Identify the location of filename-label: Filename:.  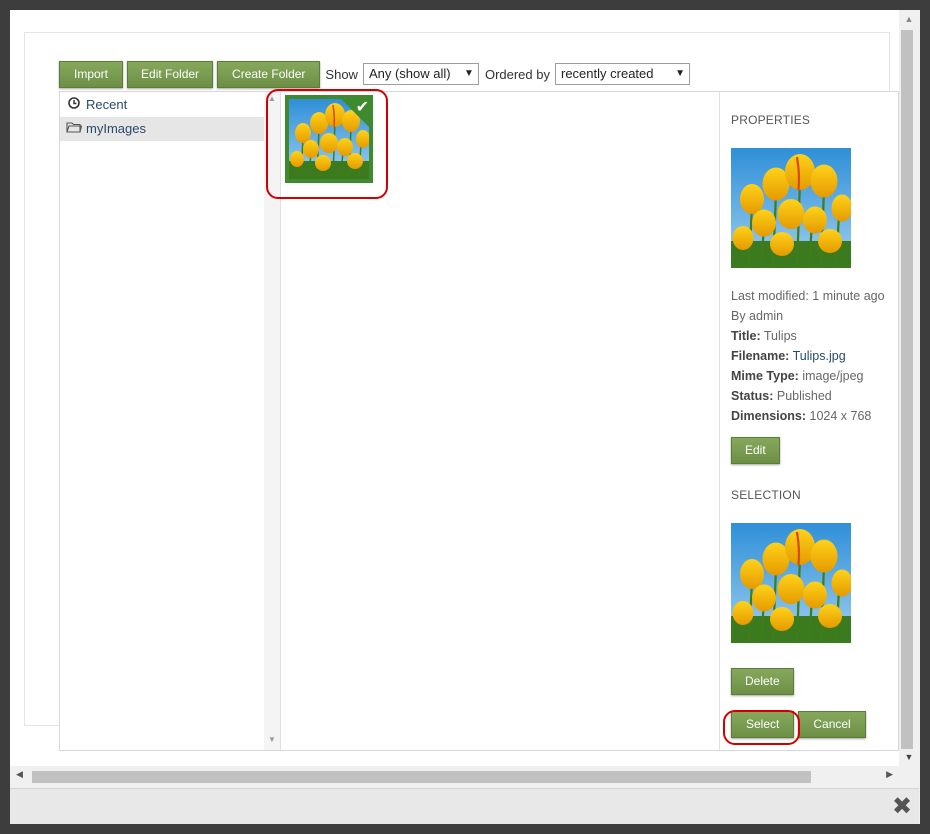
(760, 356).